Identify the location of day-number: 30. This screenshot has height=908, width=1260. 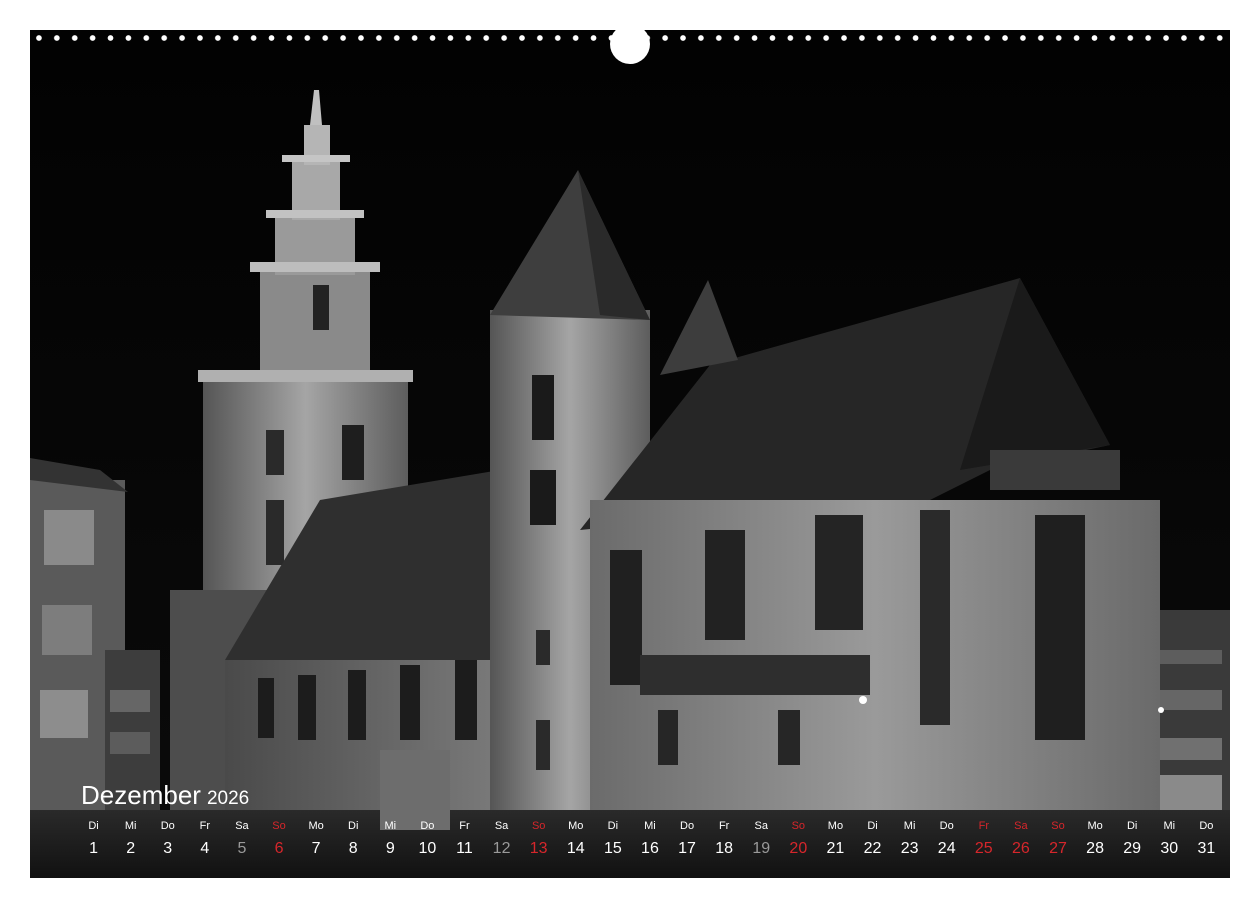
(1169, 848).